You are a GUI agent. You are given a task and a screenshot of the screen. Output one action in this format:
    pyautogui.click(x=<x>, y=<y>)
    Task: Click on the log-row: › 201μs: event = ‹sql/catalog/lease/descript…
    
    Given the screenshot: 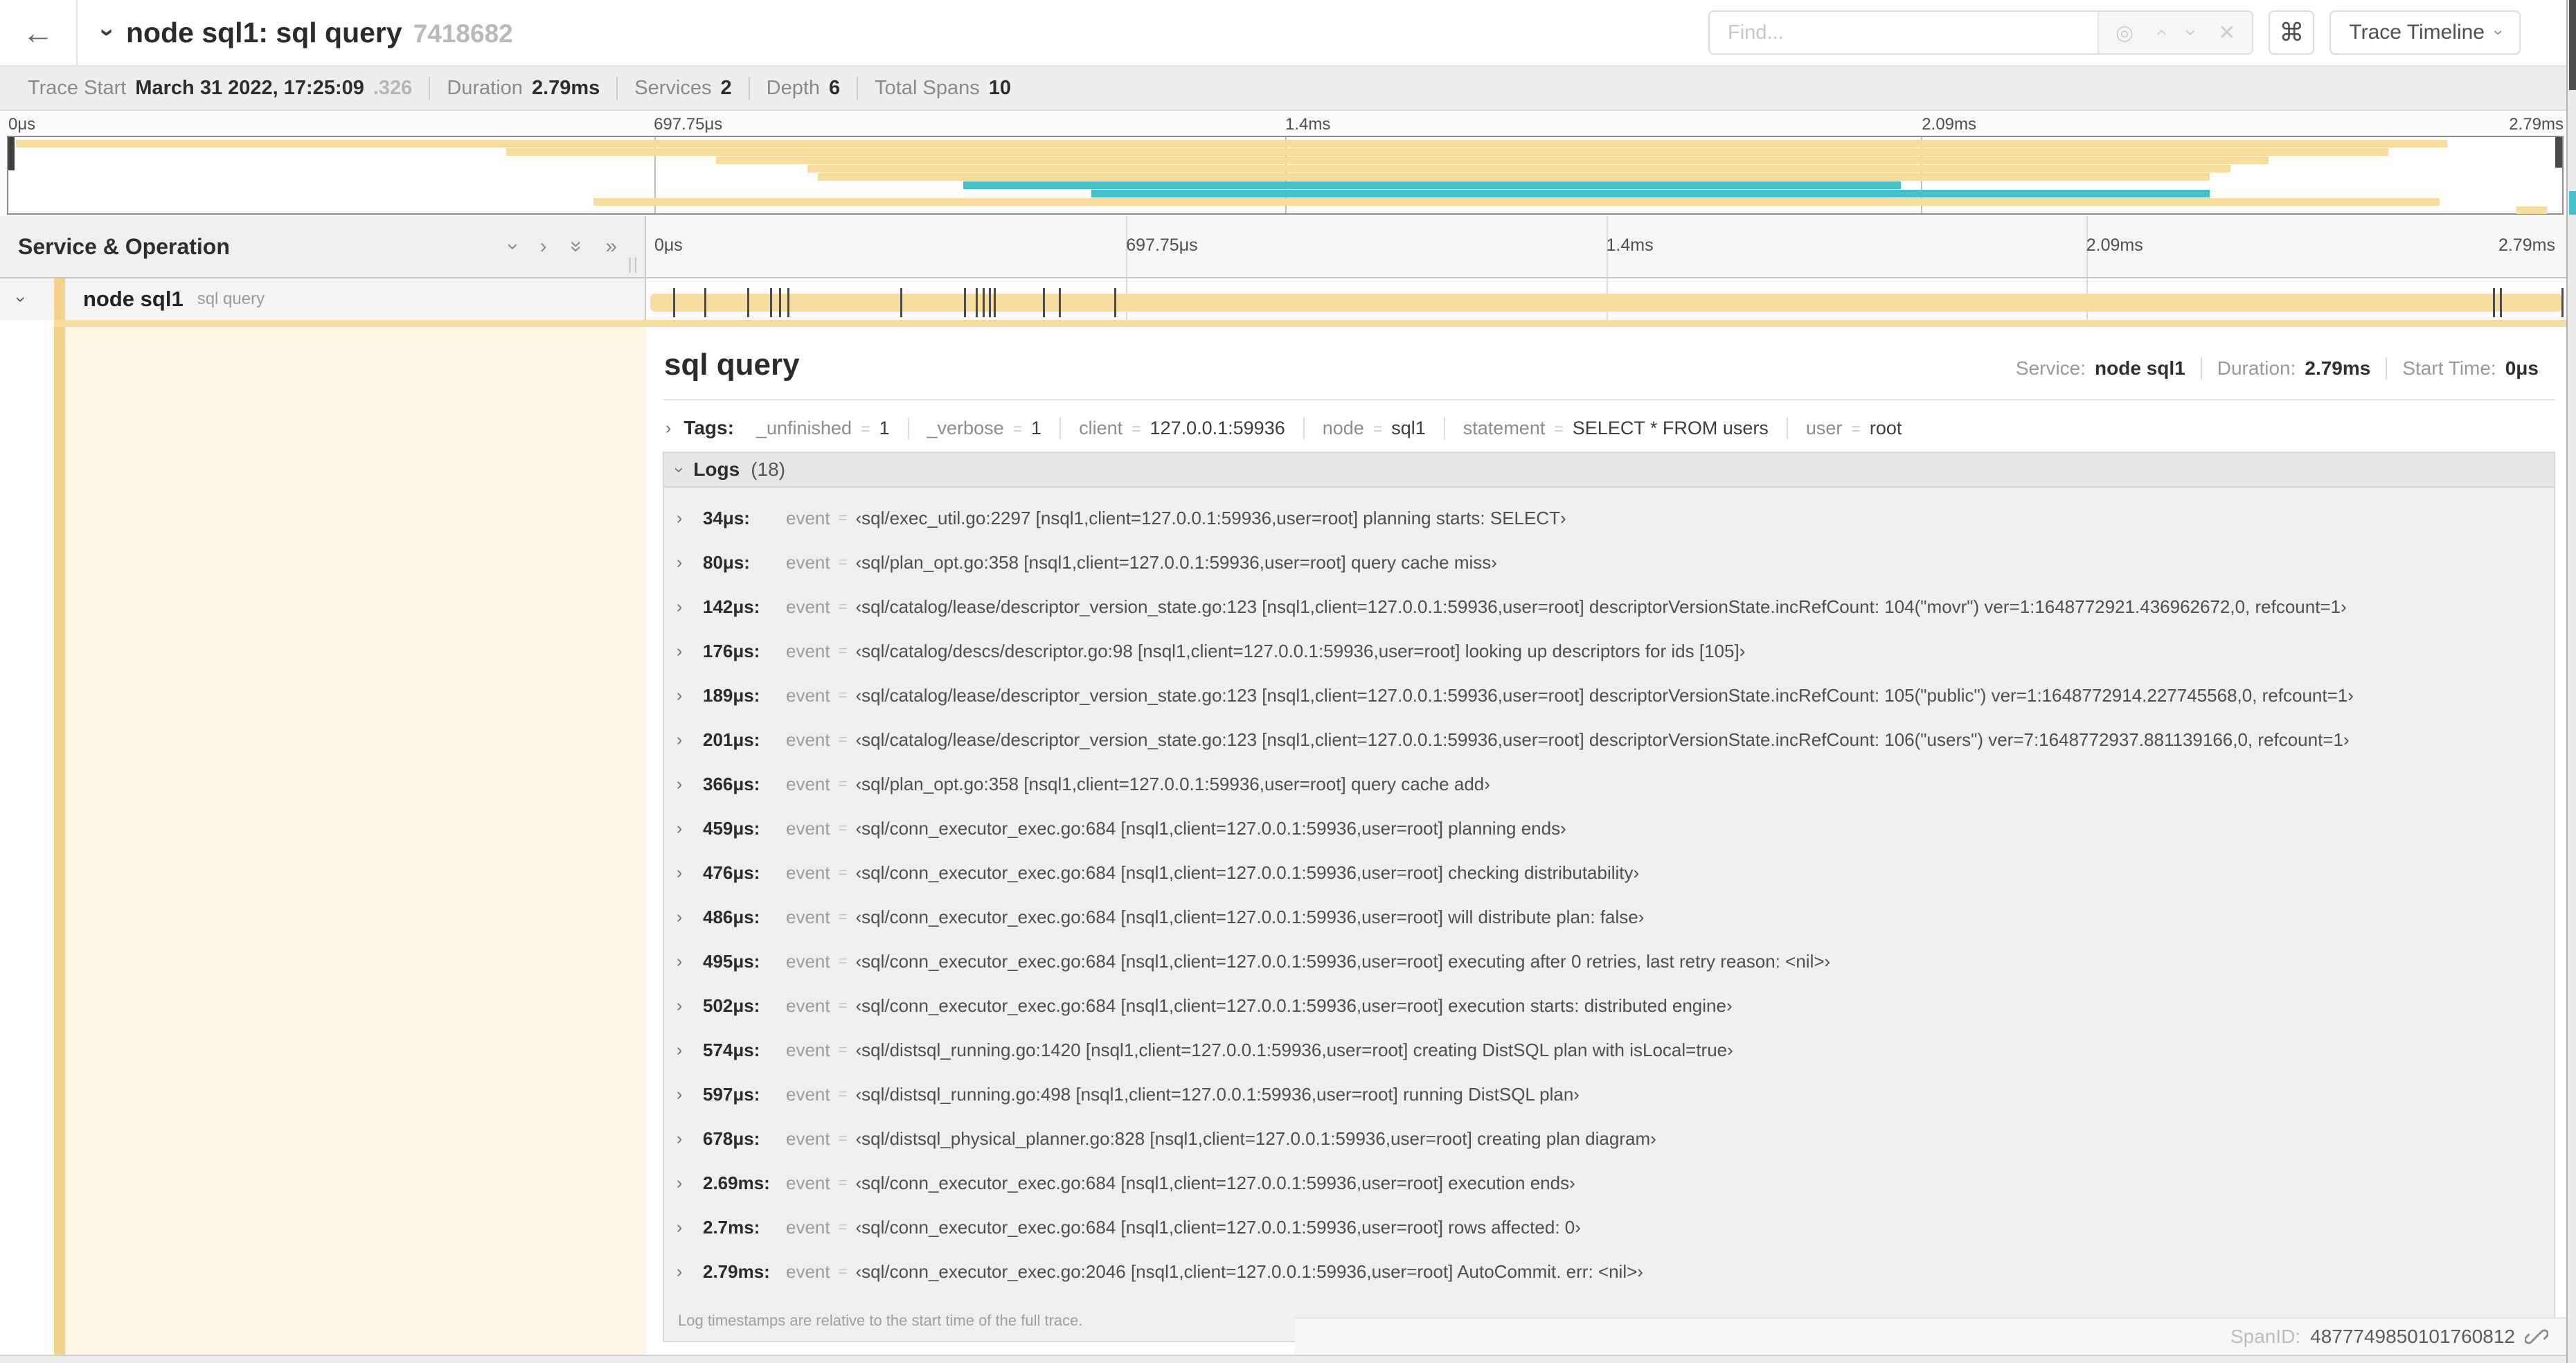 What is the action you would take?
    pyautogui.click(x=1609, y=740)
    